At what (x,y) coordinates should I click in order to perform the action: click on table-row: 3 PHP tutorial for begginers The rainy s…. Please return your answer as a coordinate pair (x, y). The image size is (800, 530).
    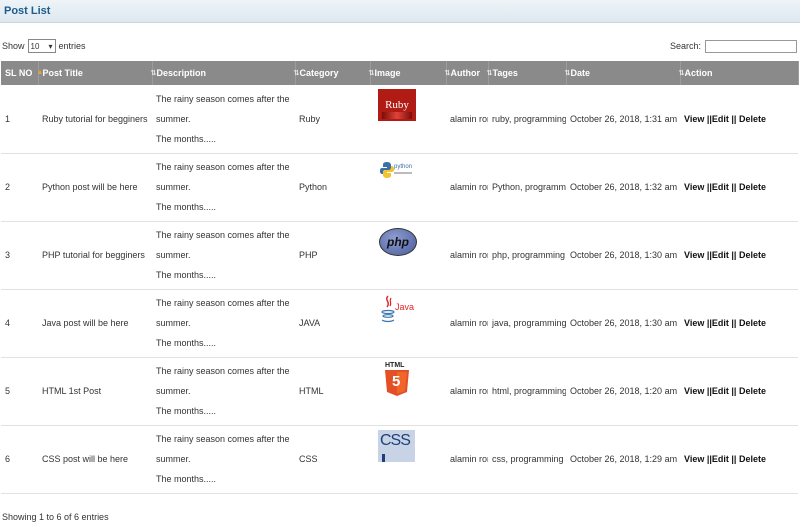
    Looking at the image, I should click on (399, 255).